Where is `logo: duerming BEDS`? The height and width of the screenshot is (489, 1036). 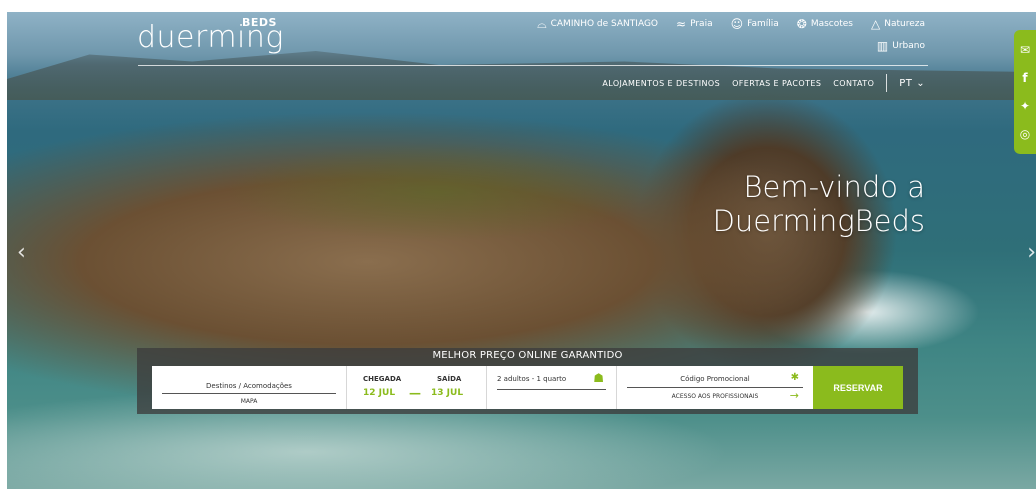
logo: duerming BEDS is located at coordinates (210, 35).